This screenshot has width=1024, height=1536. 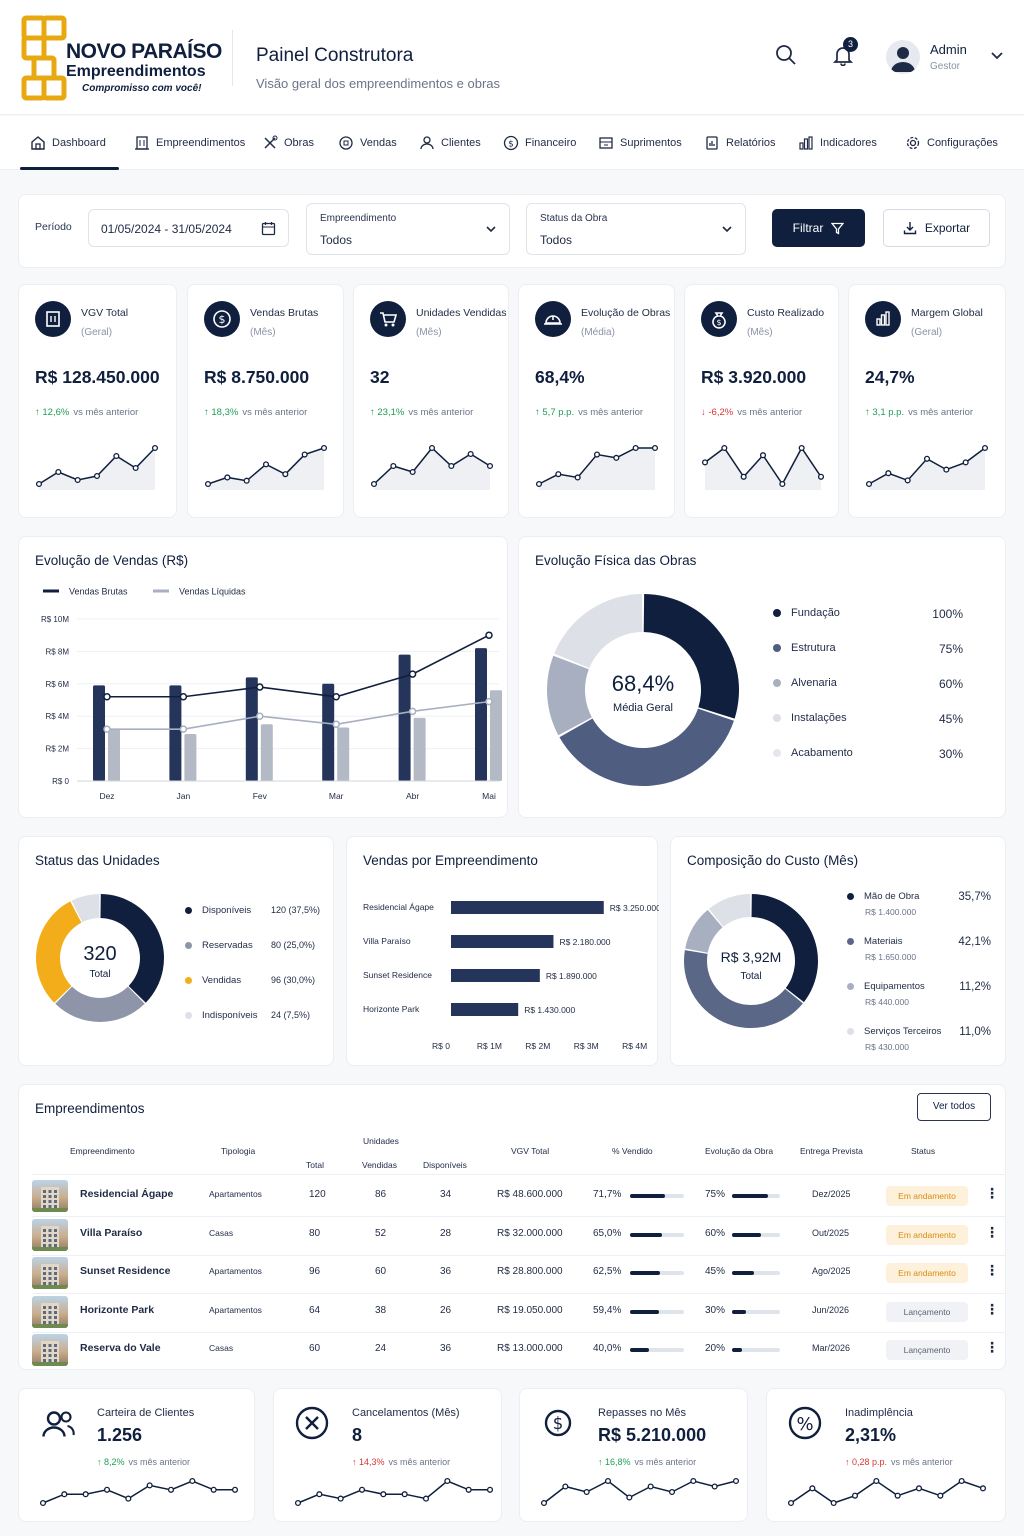 I want to click on user-icon, so click(x=427, y=143).